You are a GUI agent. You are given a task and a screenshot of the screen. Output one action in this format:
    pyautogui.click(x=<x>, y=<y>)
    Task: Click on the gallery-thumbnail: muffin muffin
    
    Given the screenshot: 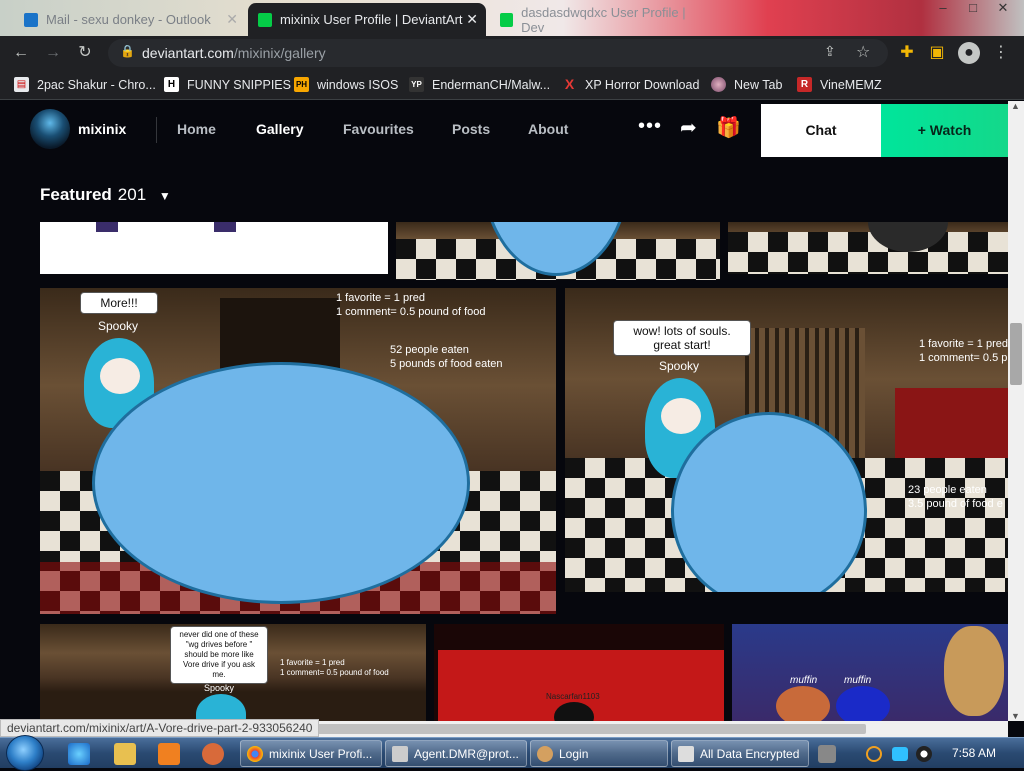 What is the action you would take?
    pyautogui.click(x=870, y=672)
    